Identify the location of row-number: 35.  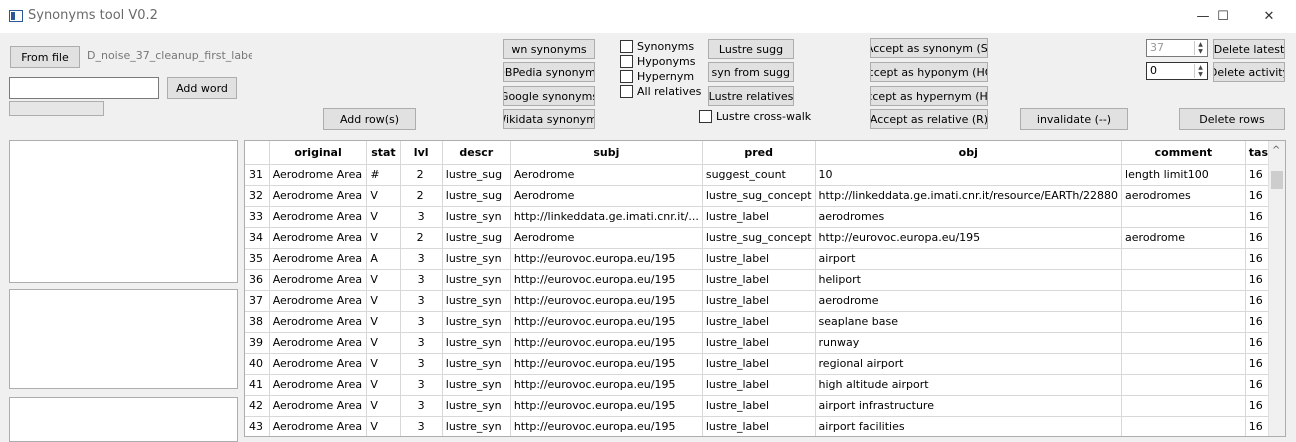
(257, 259).